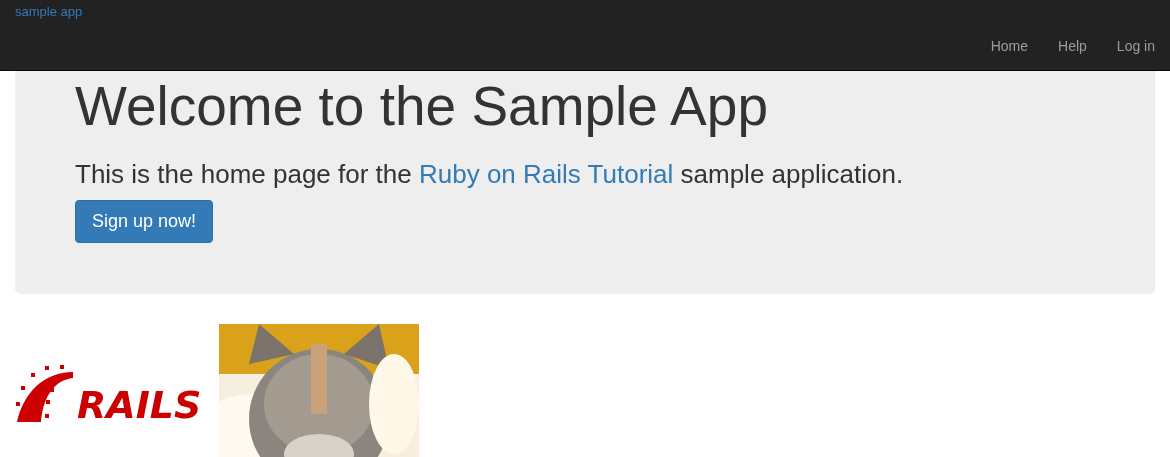 The image size is (1170, 457). I want to click on nav-link: Help, so click(1072, 46).